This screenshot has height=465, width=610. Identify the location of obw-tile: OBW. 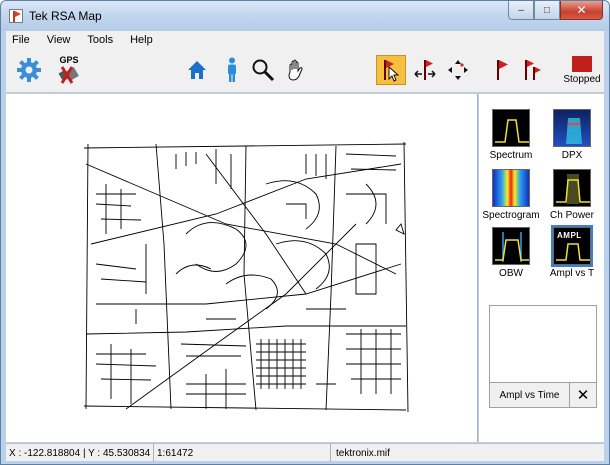
(511, 253).